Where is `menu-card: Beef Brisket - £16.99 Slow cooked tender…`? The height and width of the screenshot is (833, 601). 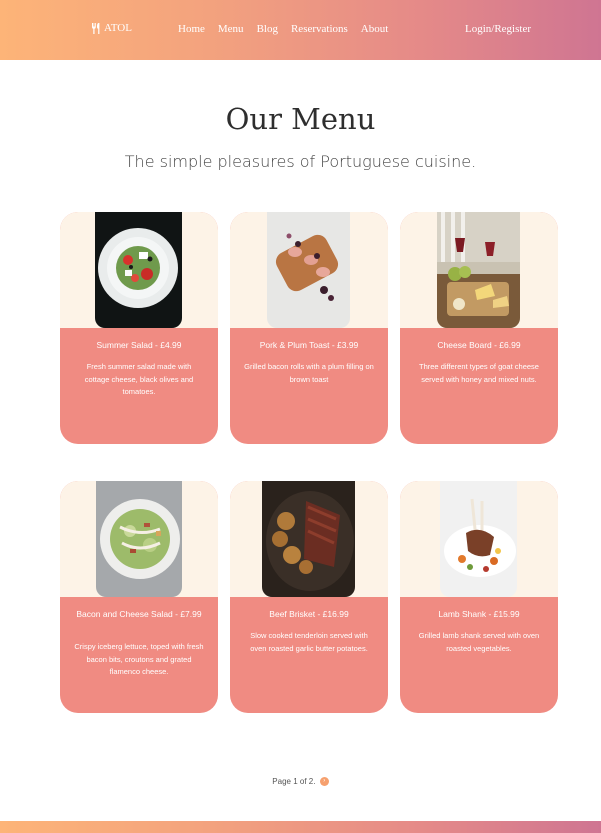
menu-card: Beef Brisket - £16.99 Slow cooked tender… is located at coordinates (309, 597).